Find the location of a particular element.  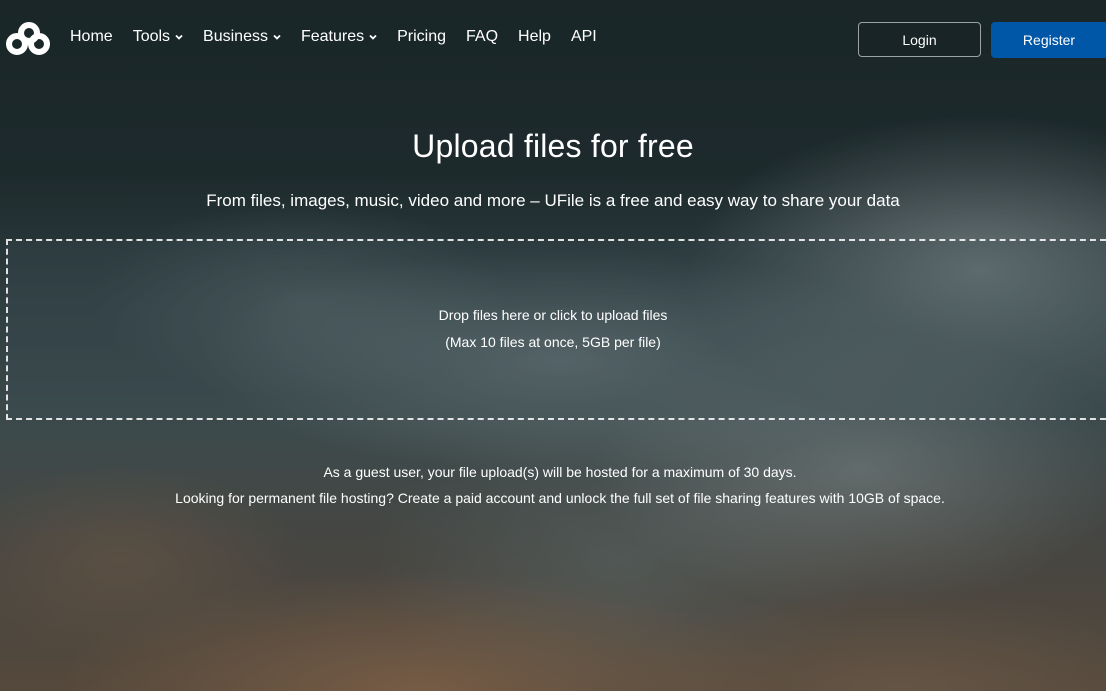

nav-help: Help is located at coordinates (534, 37).